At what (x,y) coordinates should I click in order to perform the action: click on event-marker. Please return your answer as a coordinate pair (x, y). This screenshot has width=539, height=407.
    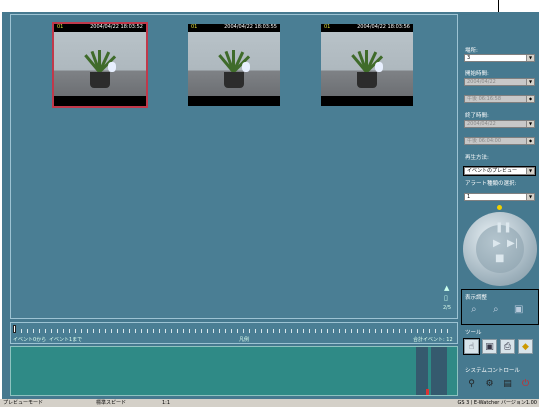
    Looking at the image, I should click on (427, 392).